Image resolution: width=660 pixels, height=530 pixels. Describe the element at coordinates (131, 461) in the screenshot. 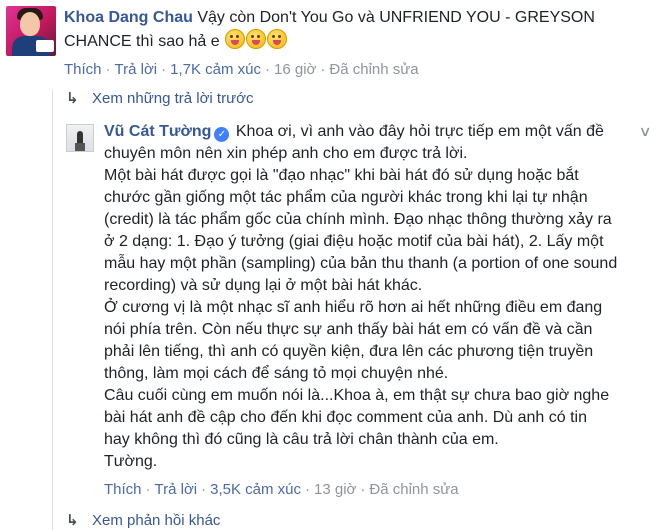

I see `reply-line: Tường.` at that location.